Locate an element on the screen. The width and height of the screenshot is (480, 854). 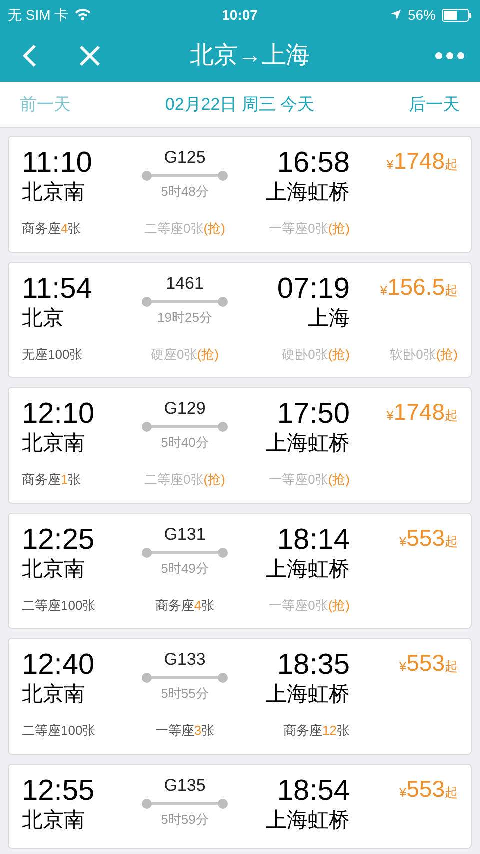
arrival-time: 16:58 is located at coordinates (313, 163).